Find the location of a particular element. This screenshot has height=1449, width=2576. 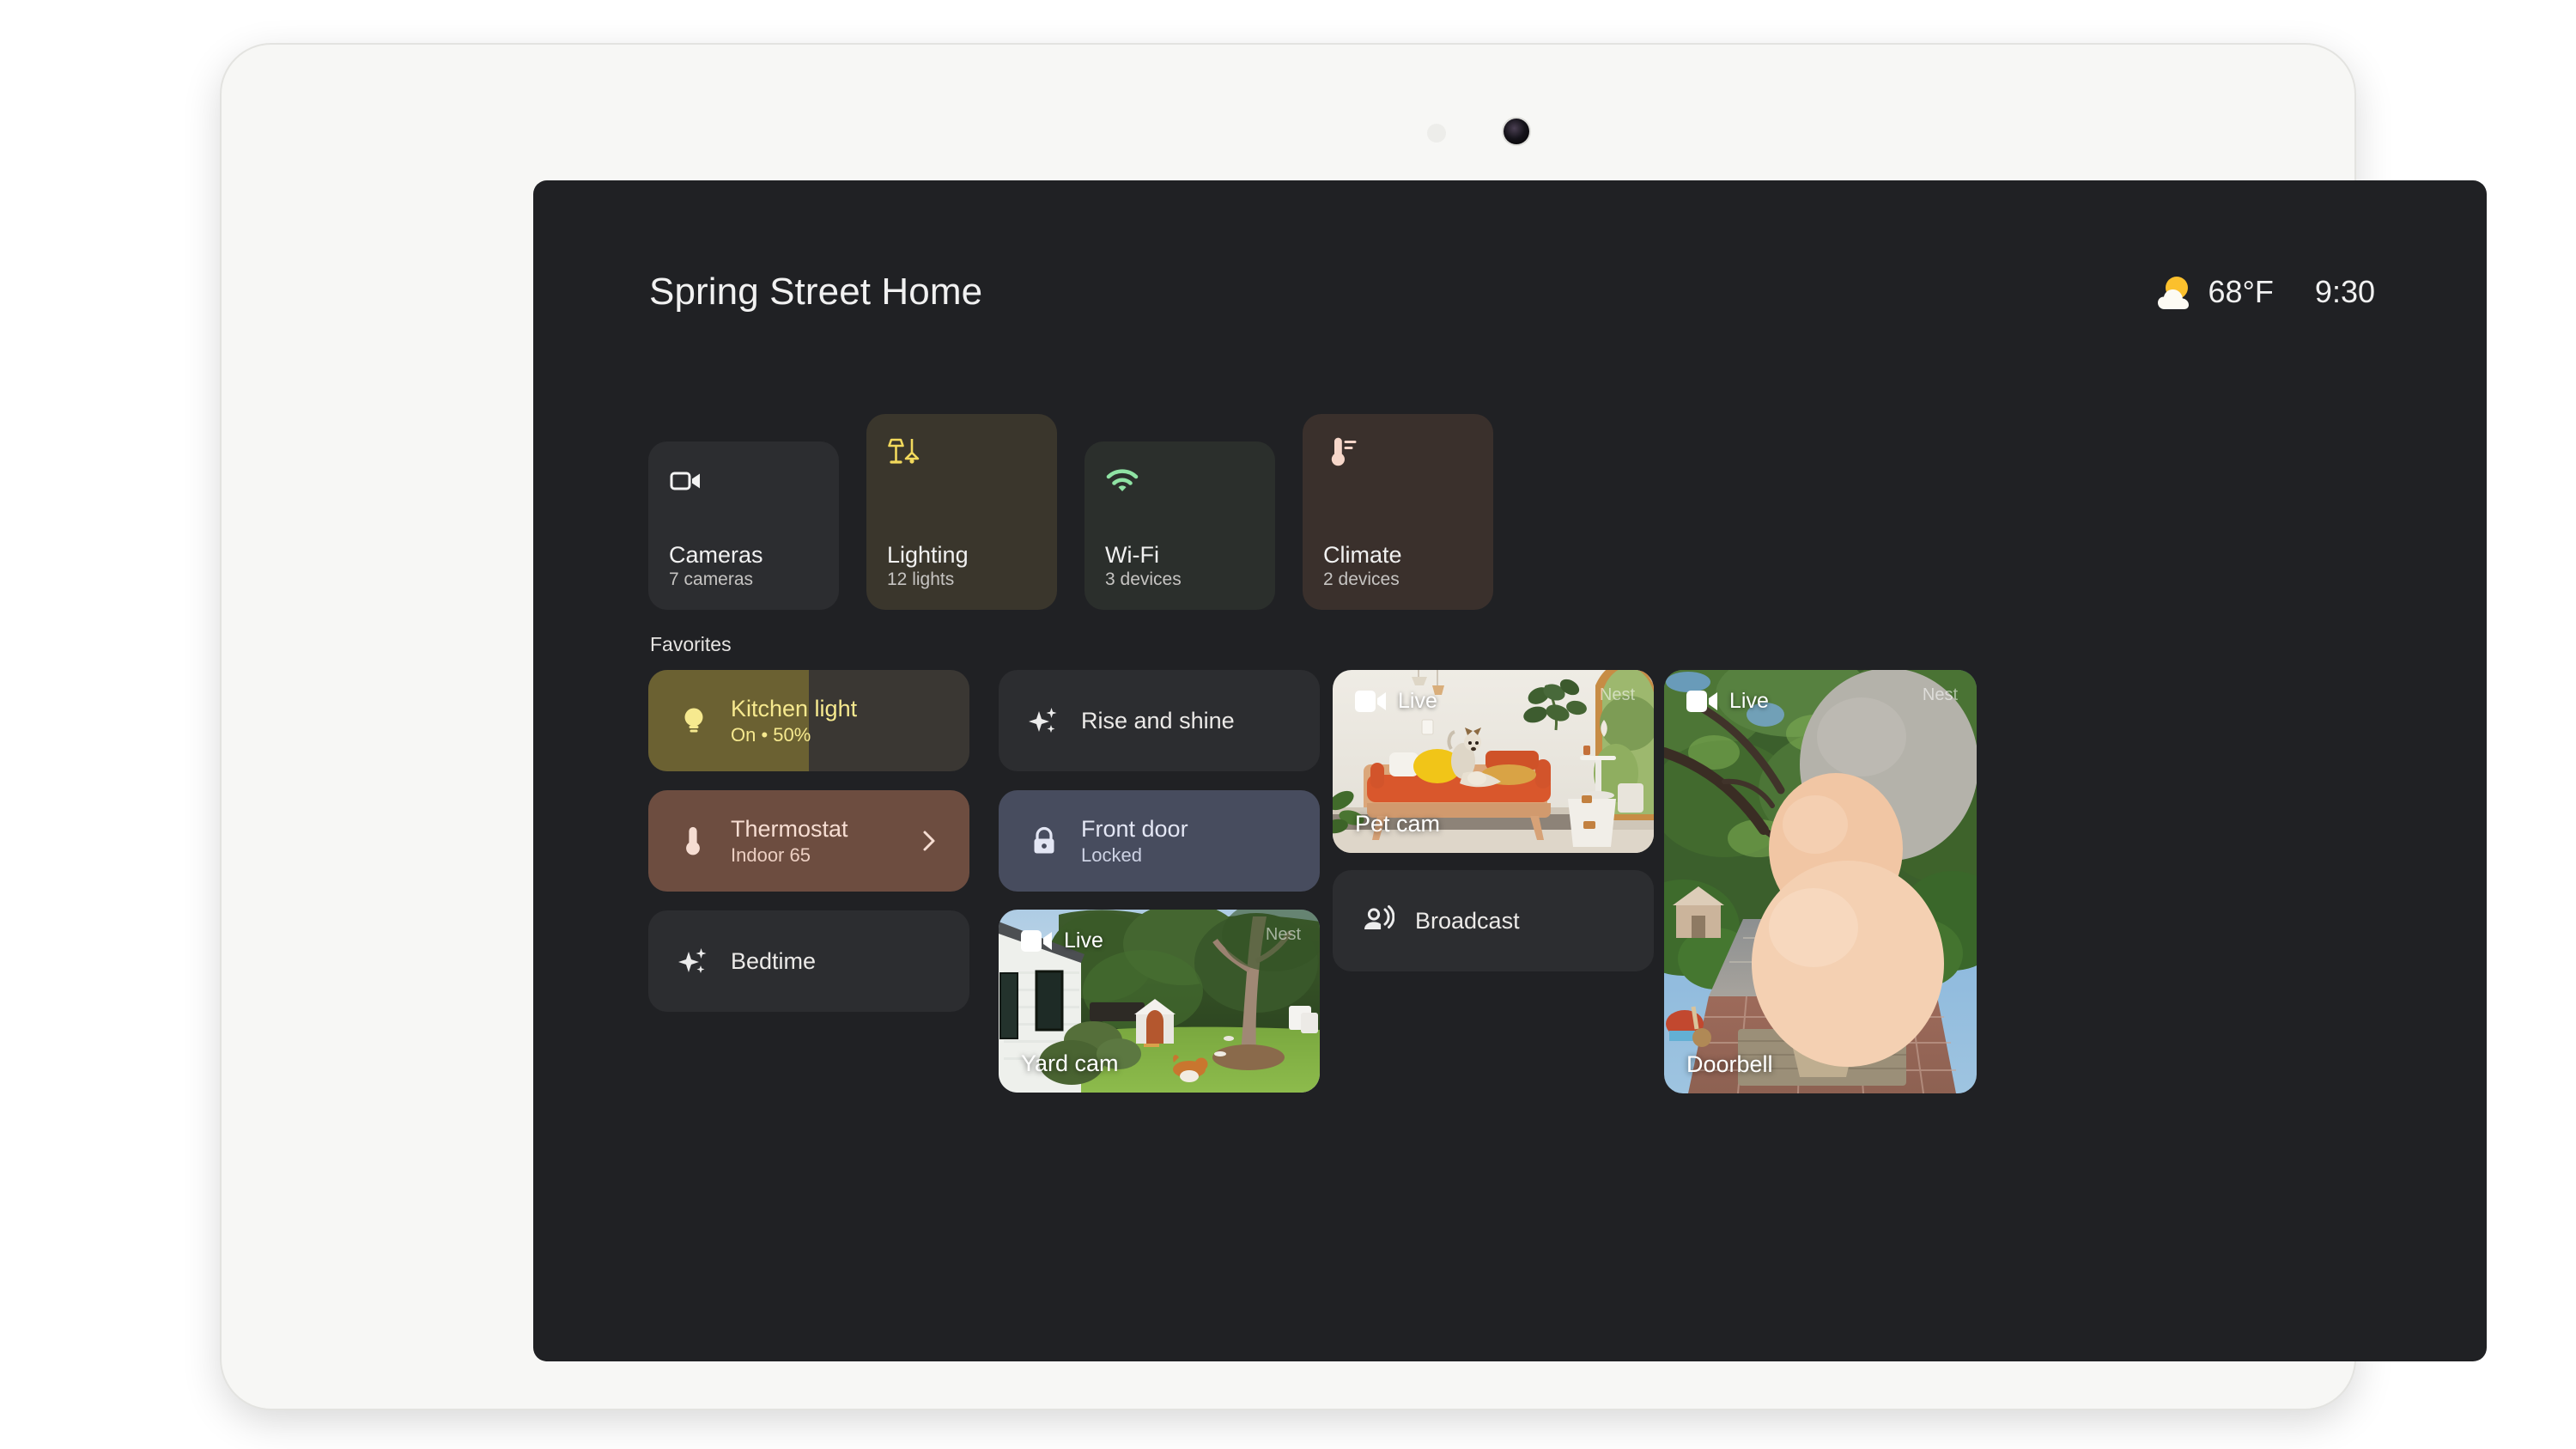

quick-tile-wifi: Wi-Fi 3 devices is located at coordinates (1180, 525).